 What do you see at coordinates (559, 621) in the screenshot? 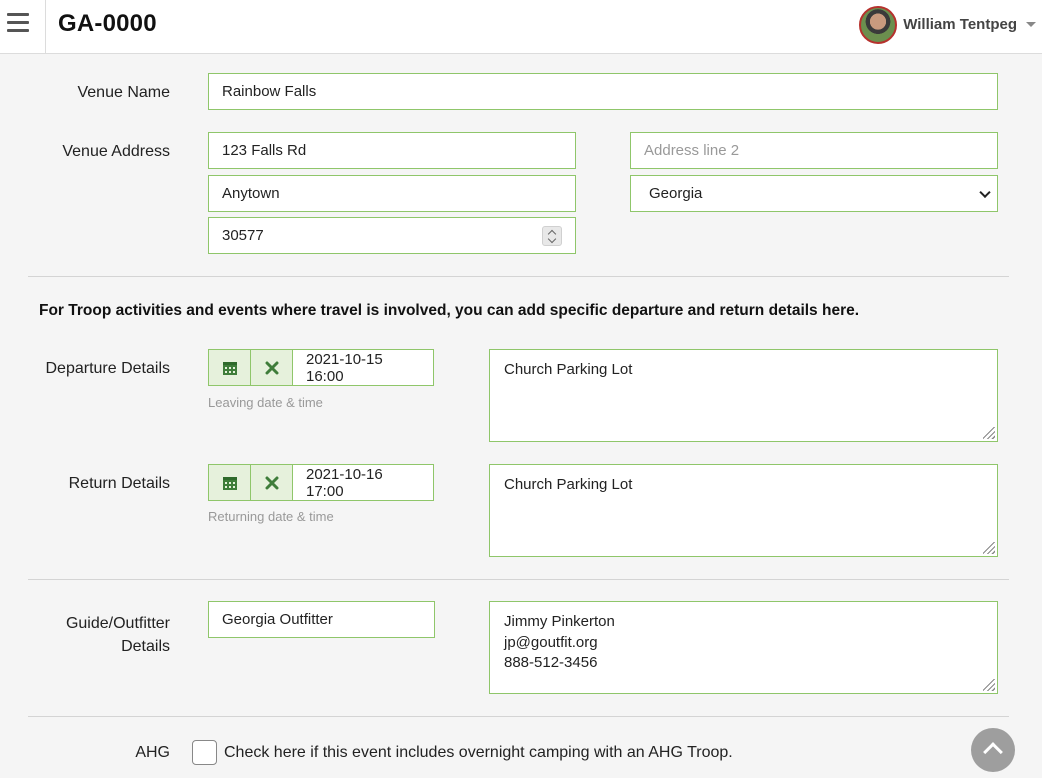
I see `guide-contact-line: Jimmy Pinkerton` at bounding box center [559, 621].